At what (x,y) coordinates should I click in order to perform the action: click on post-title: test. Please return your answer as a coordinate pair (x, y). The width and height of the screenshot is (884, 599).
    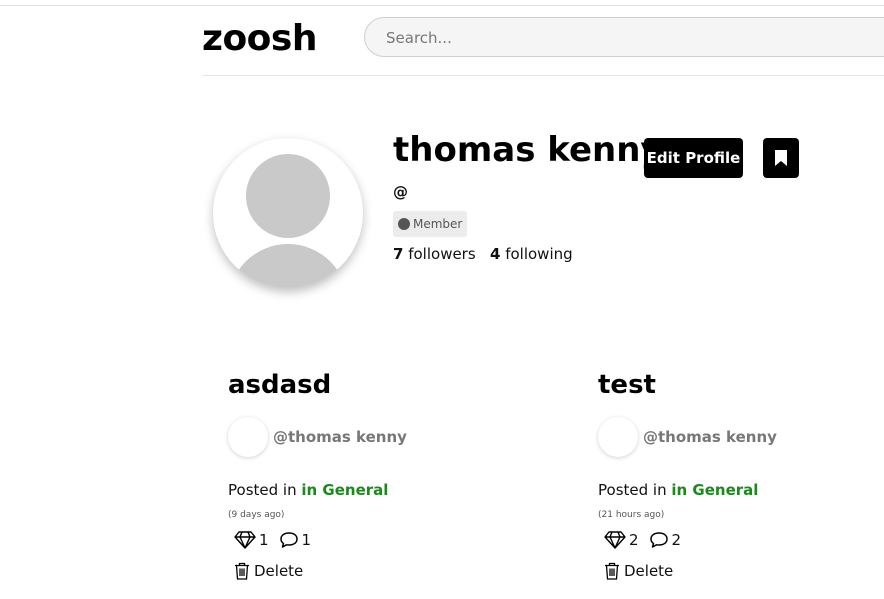
    Looking at the image, I should click on (741, 385).